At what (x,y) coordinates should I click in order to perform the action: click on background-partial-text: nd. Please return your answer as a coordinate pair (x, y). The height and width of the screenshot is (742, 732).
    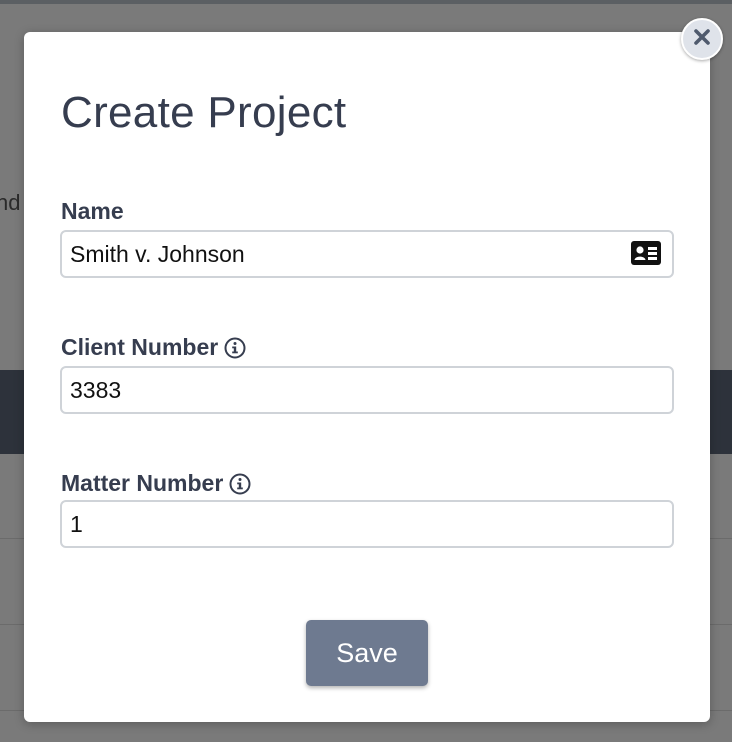
    Looking at the image, I should click on (10, 202).